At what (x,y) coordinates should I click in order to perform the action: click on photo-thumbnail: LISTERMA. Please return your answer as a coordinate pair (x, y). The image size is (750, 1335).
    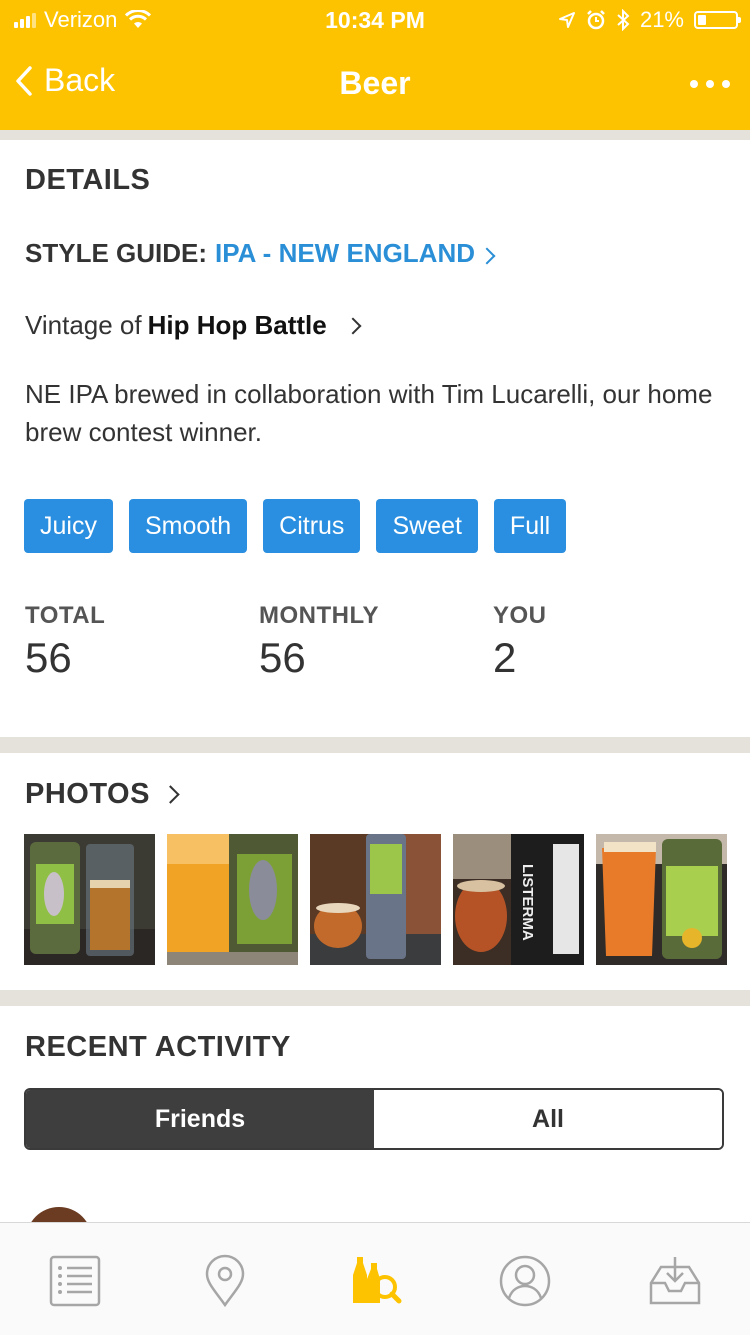
    Looking at the image, I should click on (518, 899).